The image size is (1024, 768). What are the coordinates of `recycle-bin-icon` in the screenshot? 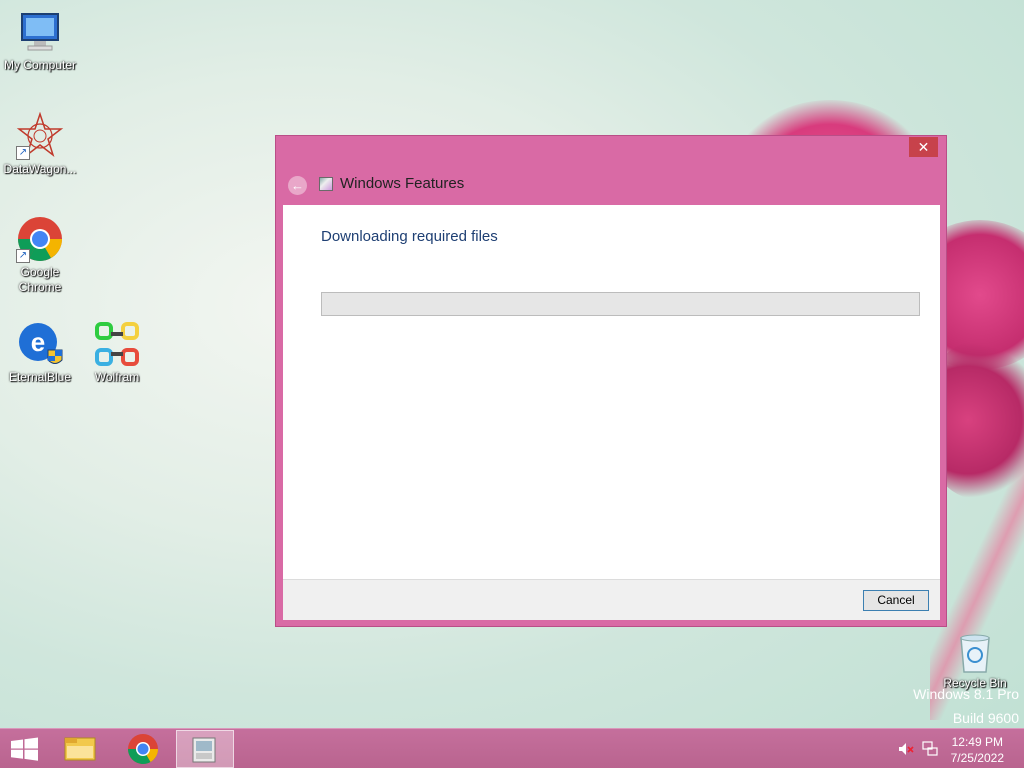 It's located at (975, 653).